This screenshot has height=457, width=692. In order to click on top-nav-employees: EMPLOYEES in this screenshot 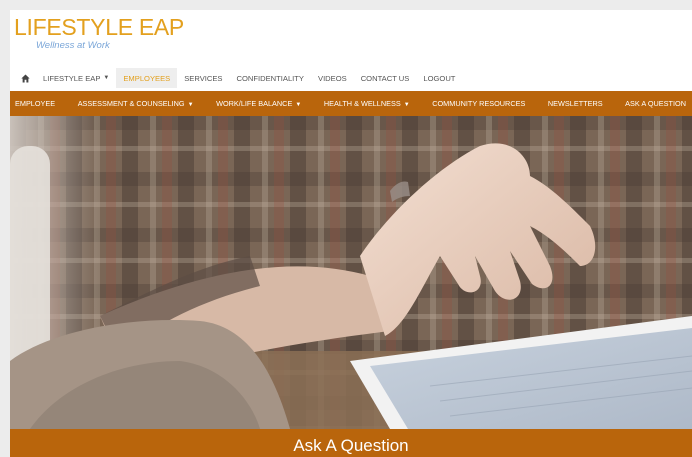, I will do `click(147, 78)`.